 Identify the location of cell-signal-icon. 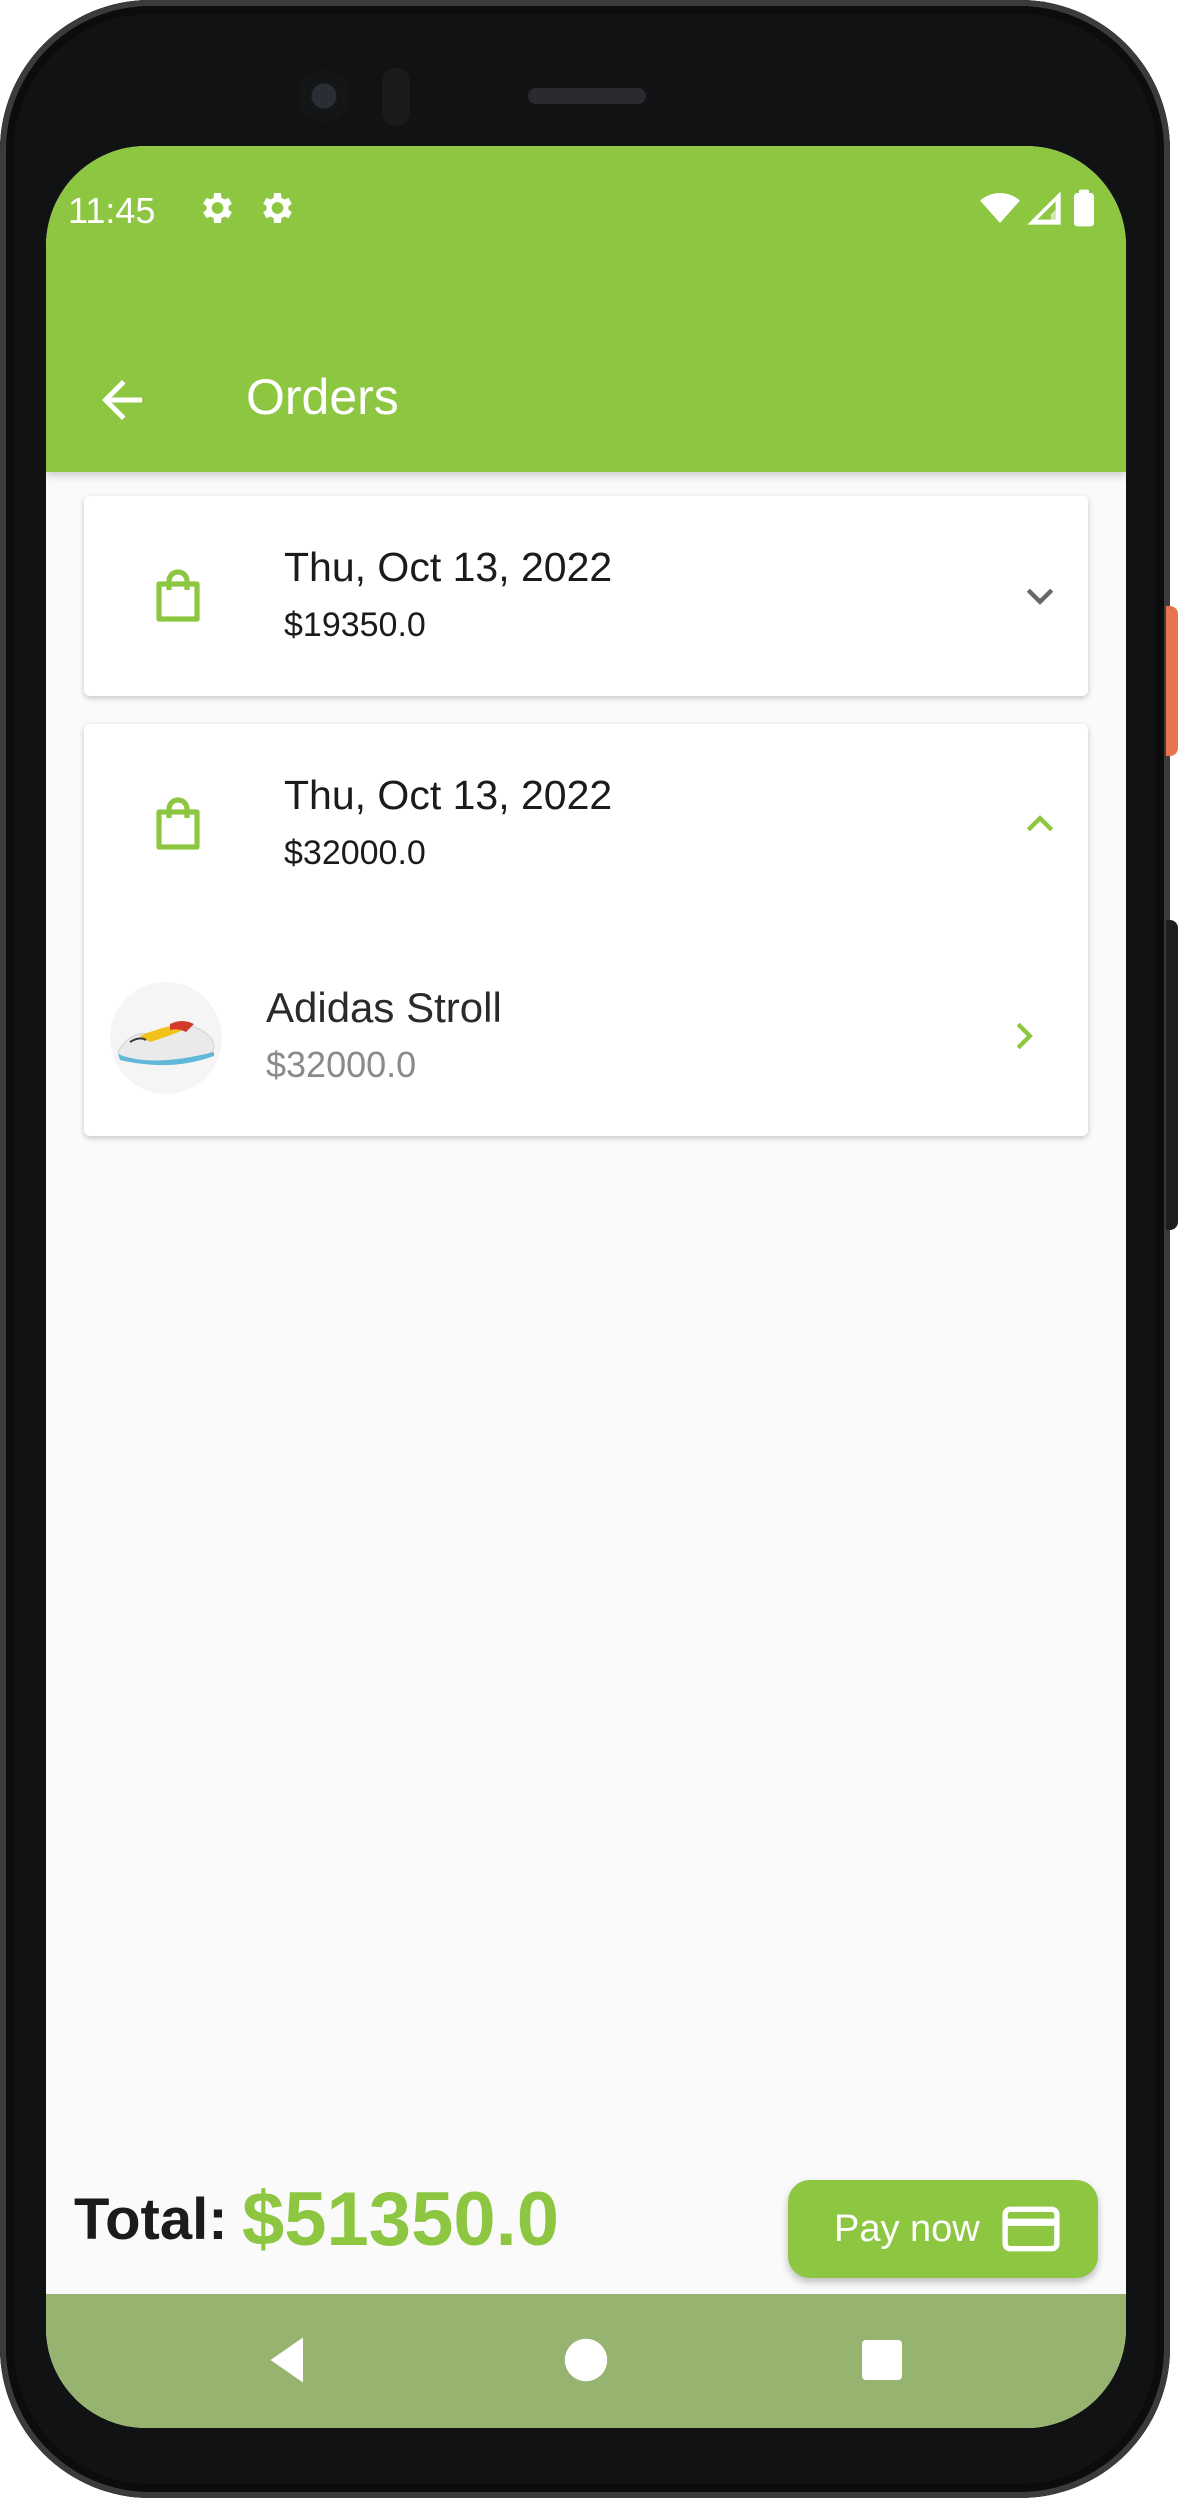
(1044, 208).